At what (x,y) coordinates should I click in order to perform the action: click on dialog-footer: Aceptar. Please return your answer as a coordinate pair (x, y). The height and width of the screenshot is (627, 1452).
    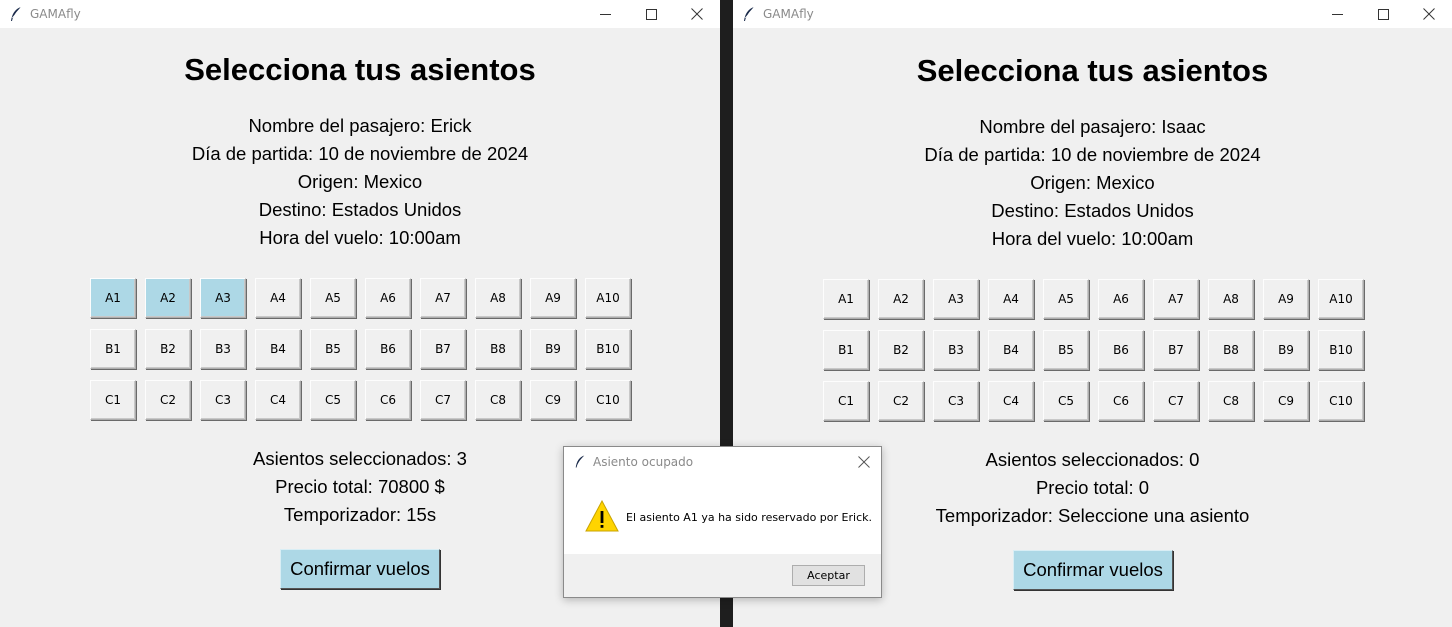
    Looking at the image, I should click on (722, 575).